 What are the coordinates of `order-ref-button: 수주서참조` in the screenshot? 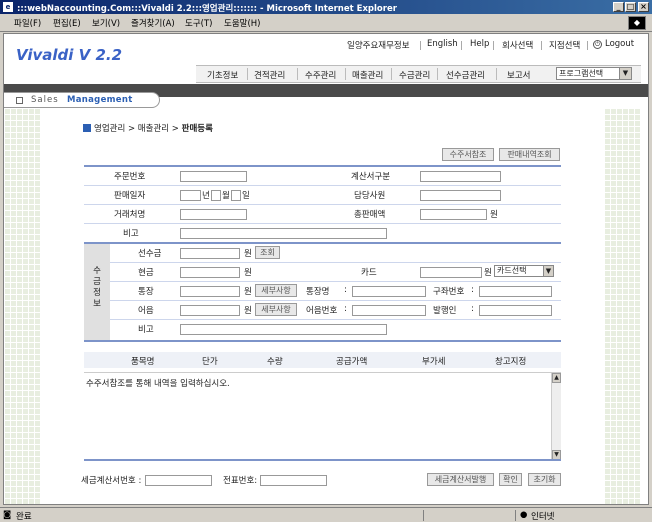 It's located at (468, 154).